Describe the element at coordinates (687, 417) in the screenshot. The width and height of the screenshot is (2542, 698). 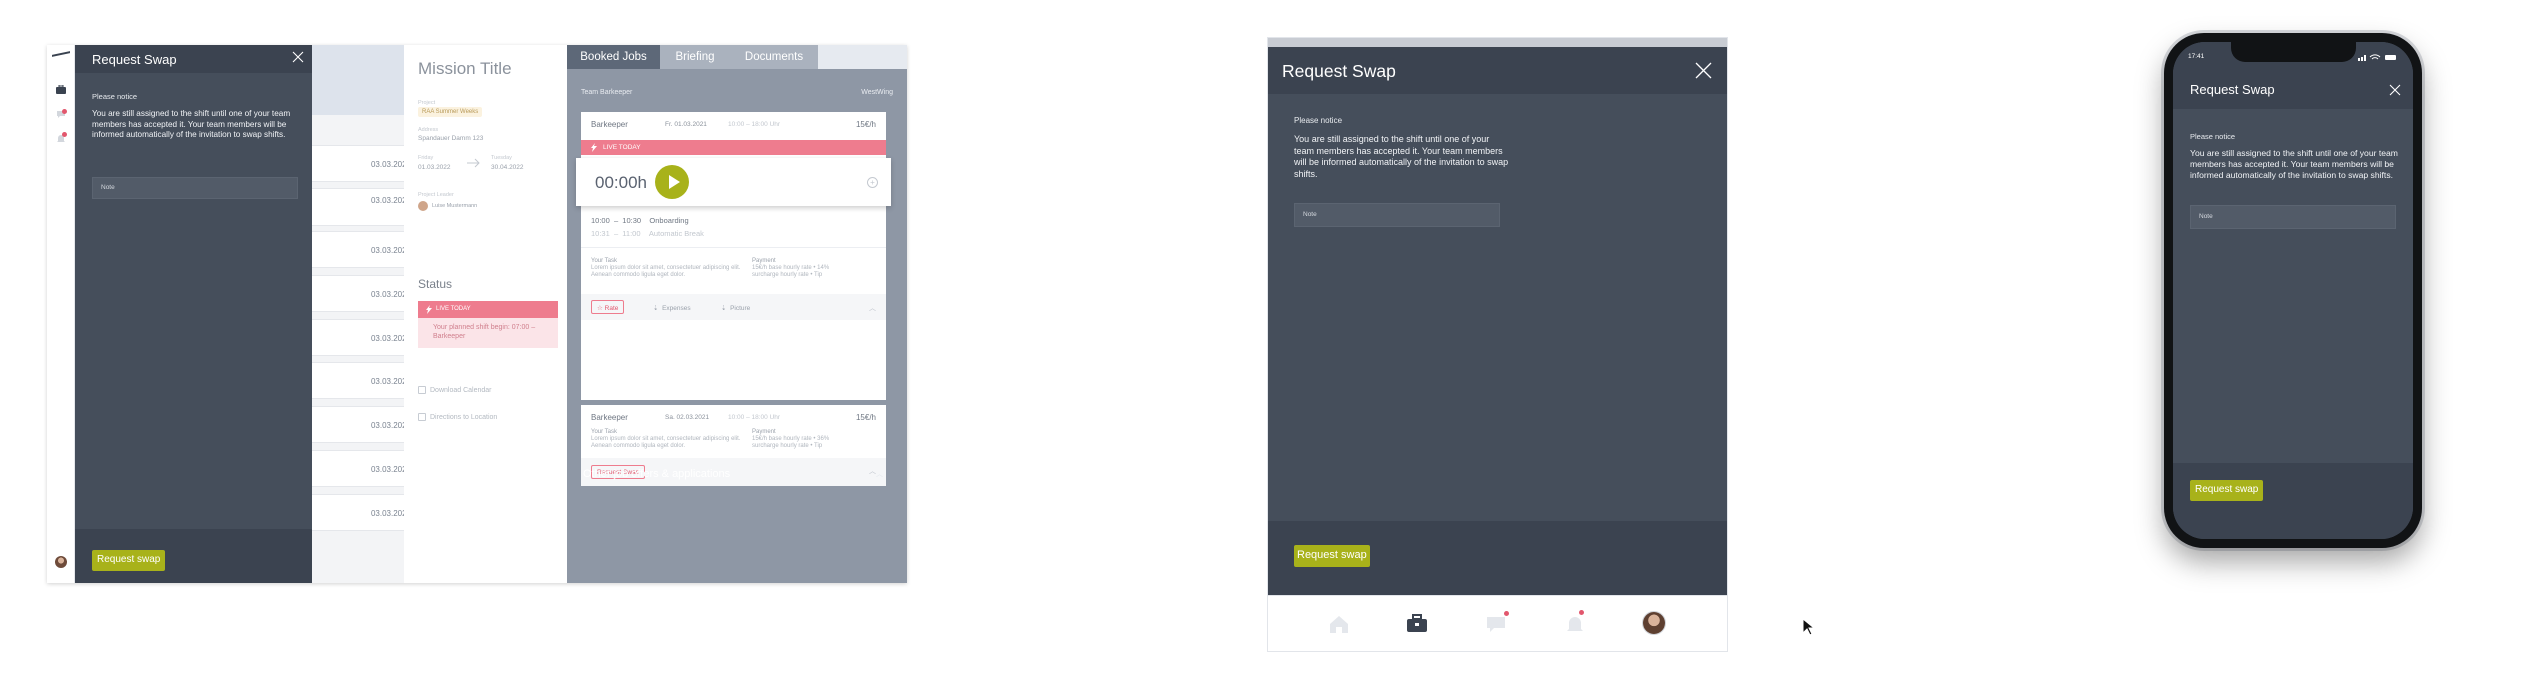
I see `job-date: Sa. 02.03.2021` at that location.